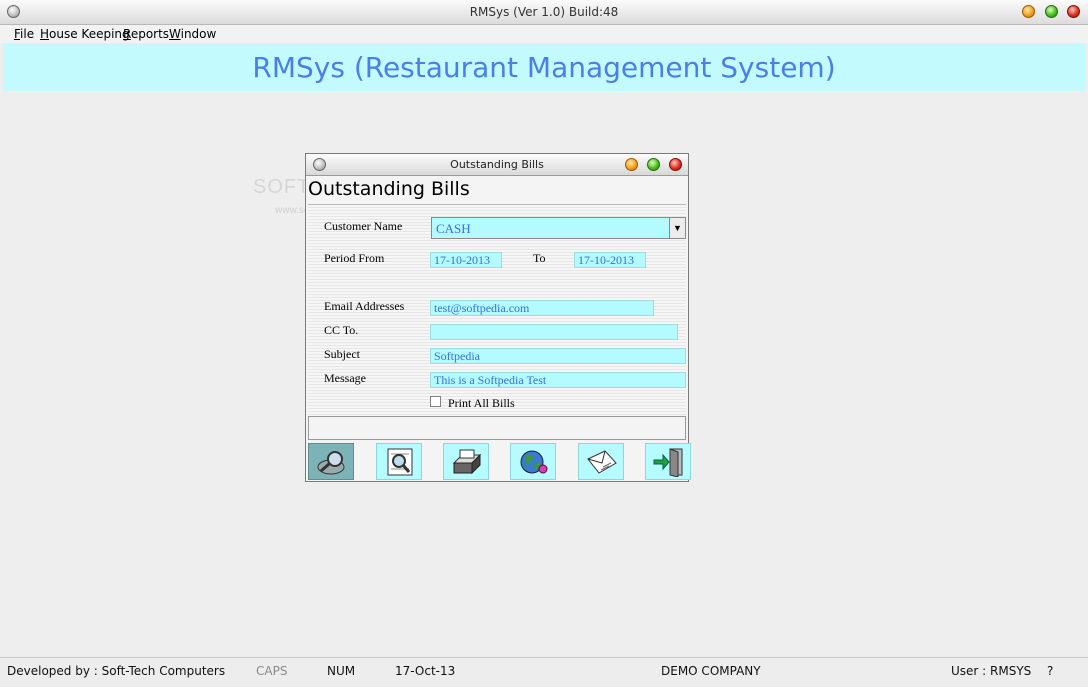 This screenshot has width=1088, height=687. Describe the element at coordinates (453, 228) in the screenshot. I see `customer-name-value: CASH` at that location.